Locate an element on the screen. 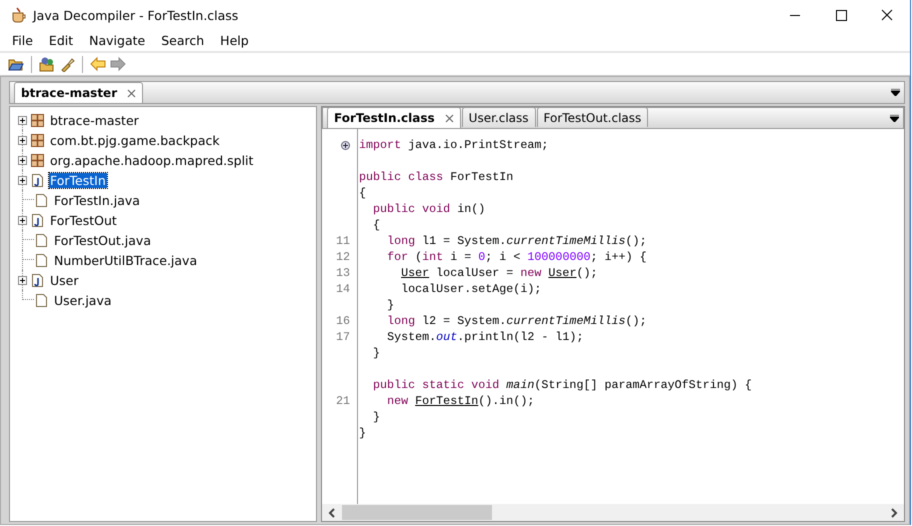 The height and width of the screenshot is (526, 912). menu-item: Navigate is located at coordinates (117, 40).